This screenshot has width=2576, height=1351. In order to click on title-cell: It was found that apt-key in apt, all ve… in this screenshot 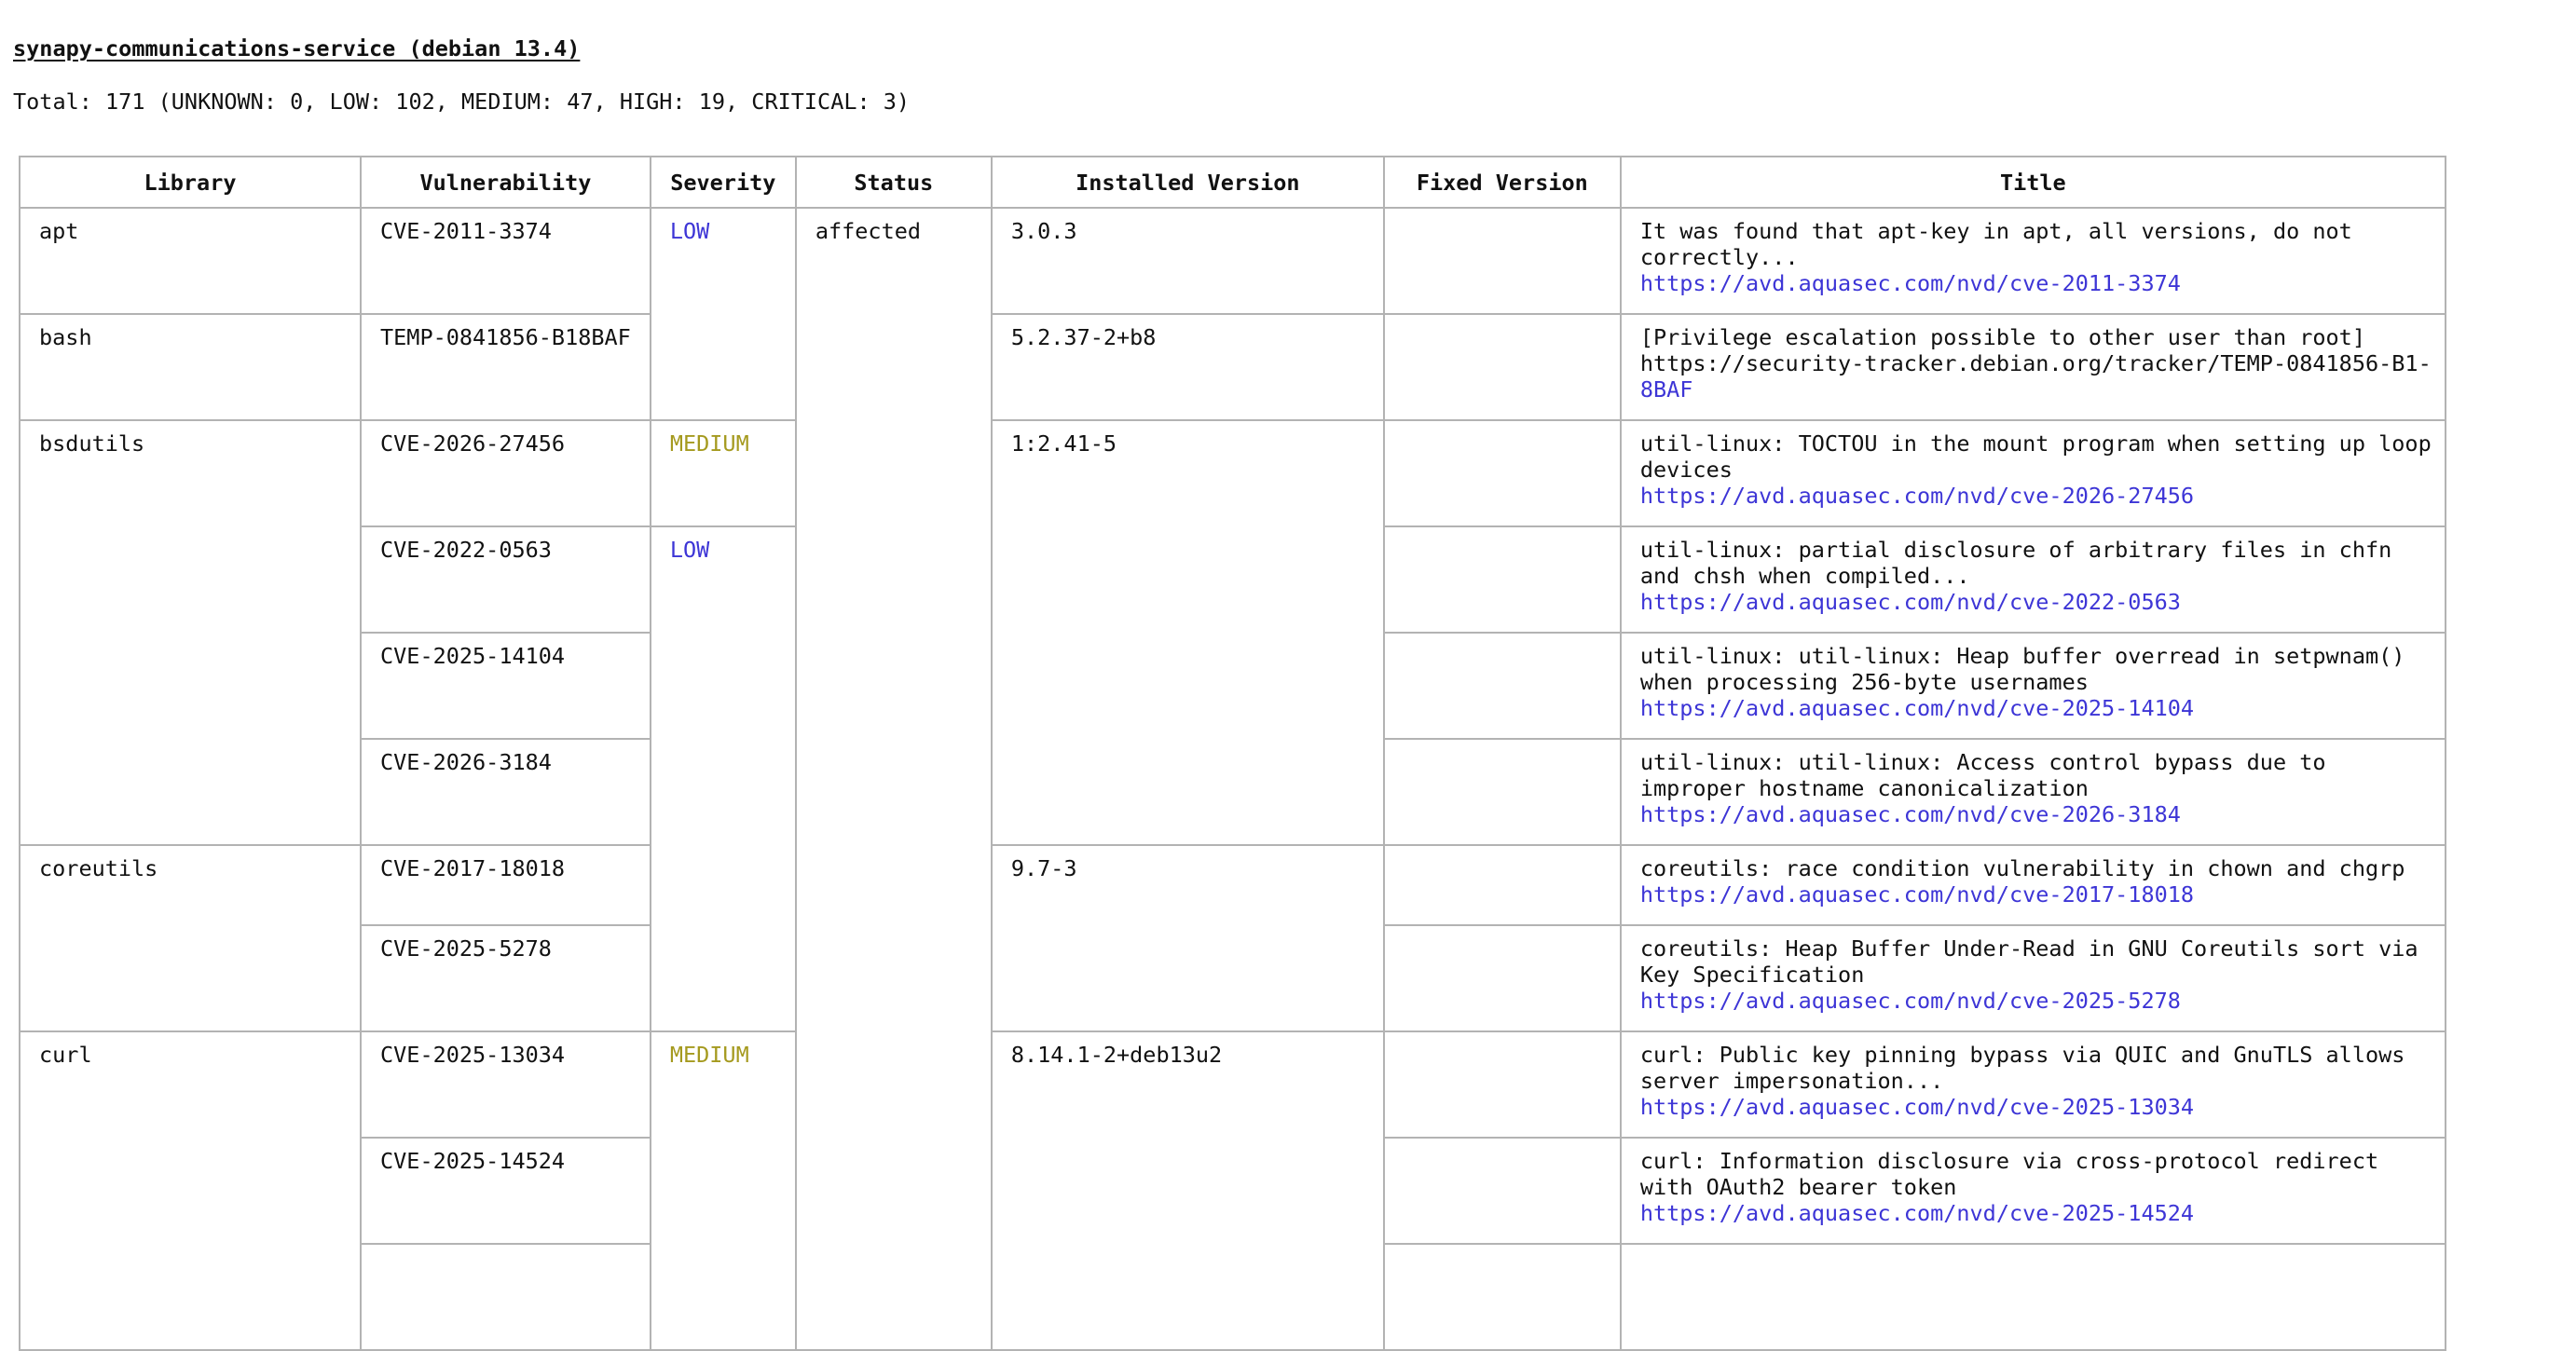, I will do `click(2032, 261)`.